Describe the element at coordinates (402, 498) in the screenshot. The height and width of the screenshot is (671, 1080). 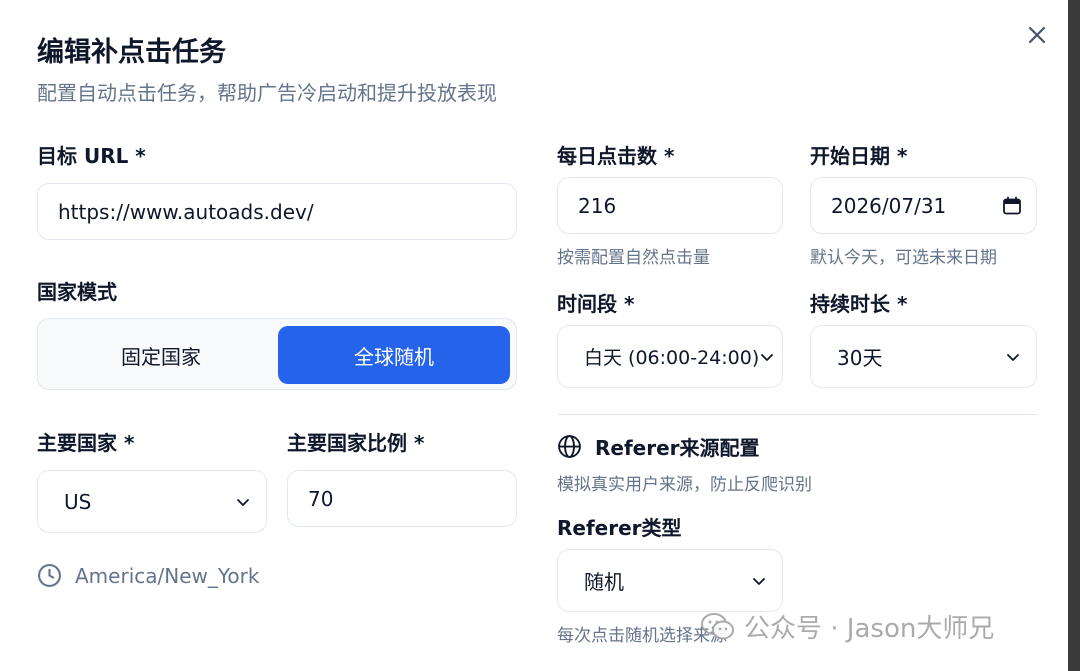
I see `main-country-ratio-input: 70` at that location.